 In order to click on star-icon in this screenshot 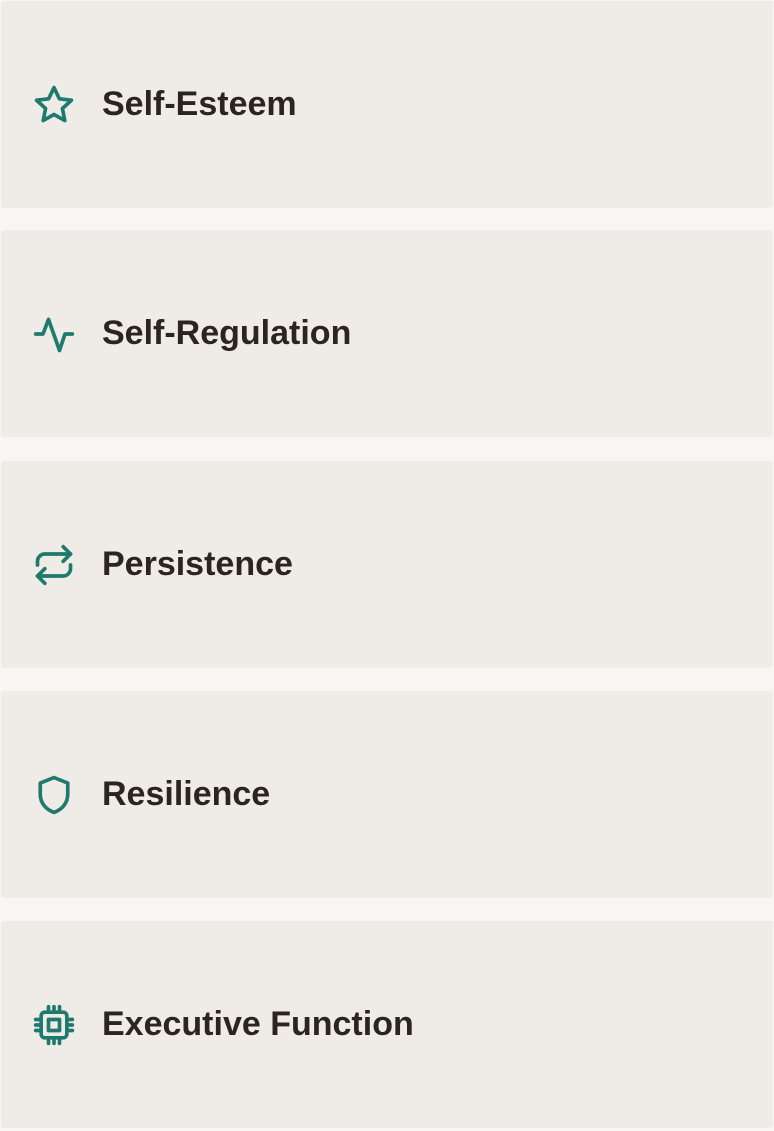, I will do `click(54, 105)`.